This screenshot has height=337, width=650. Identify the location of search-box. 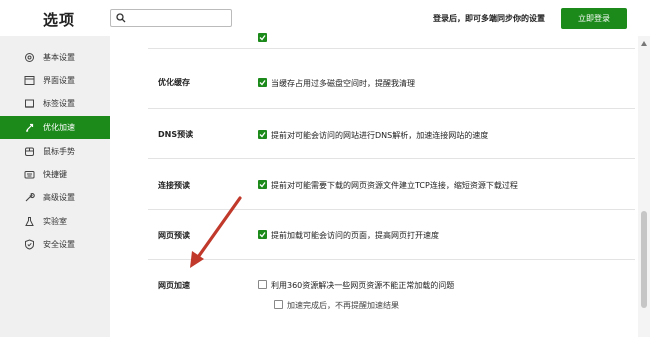
(171, 18).